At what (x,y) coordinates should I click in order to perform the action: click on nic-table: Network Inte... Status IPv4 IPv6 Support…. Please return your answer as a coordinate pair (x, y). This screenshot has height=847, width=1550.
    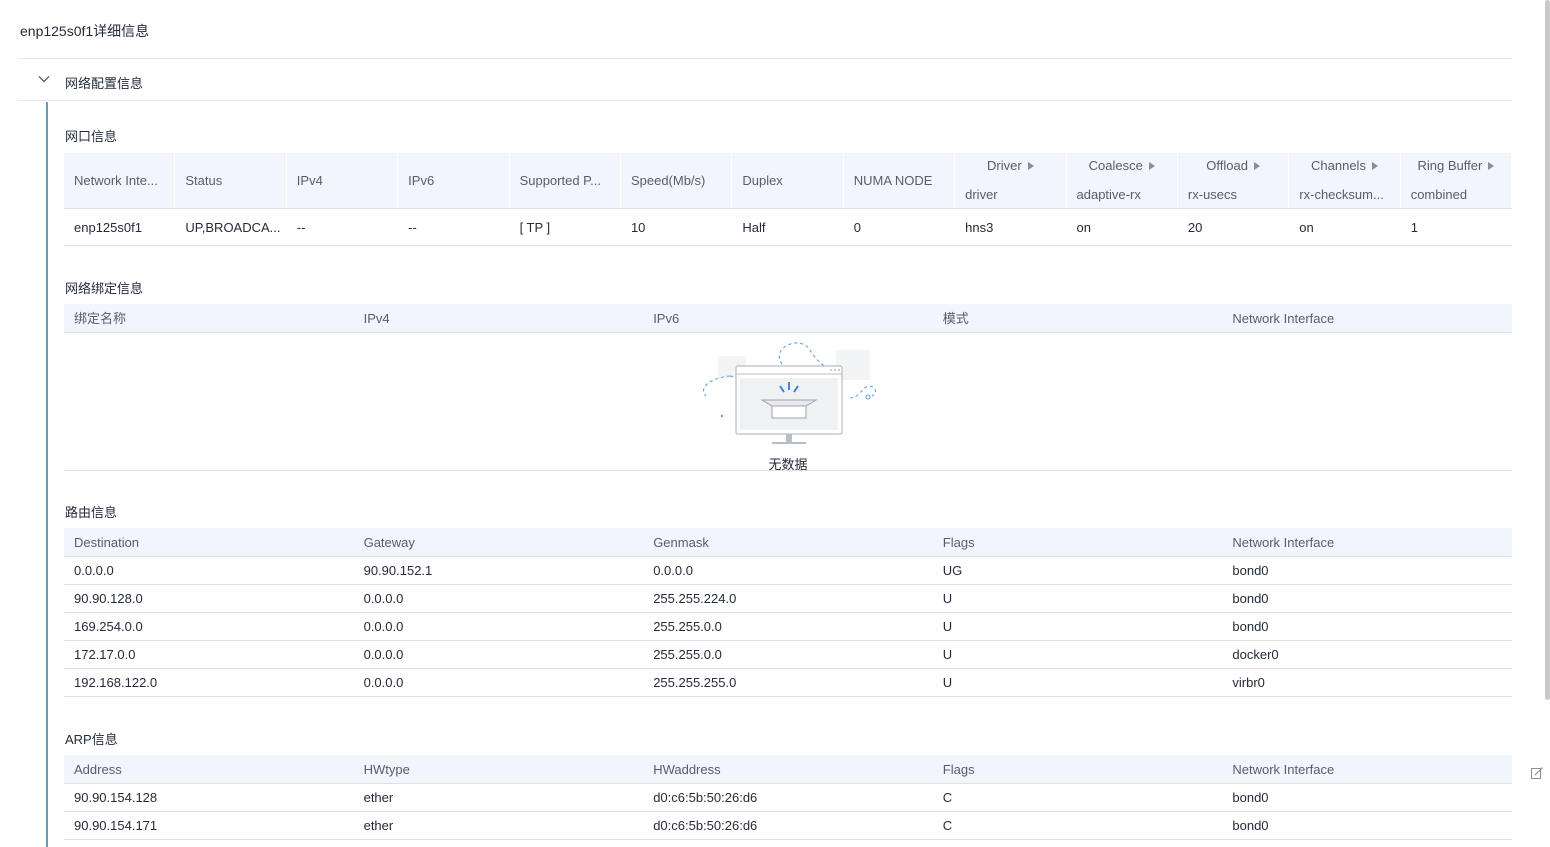
    Looking at the image, I should click on (788, 199).